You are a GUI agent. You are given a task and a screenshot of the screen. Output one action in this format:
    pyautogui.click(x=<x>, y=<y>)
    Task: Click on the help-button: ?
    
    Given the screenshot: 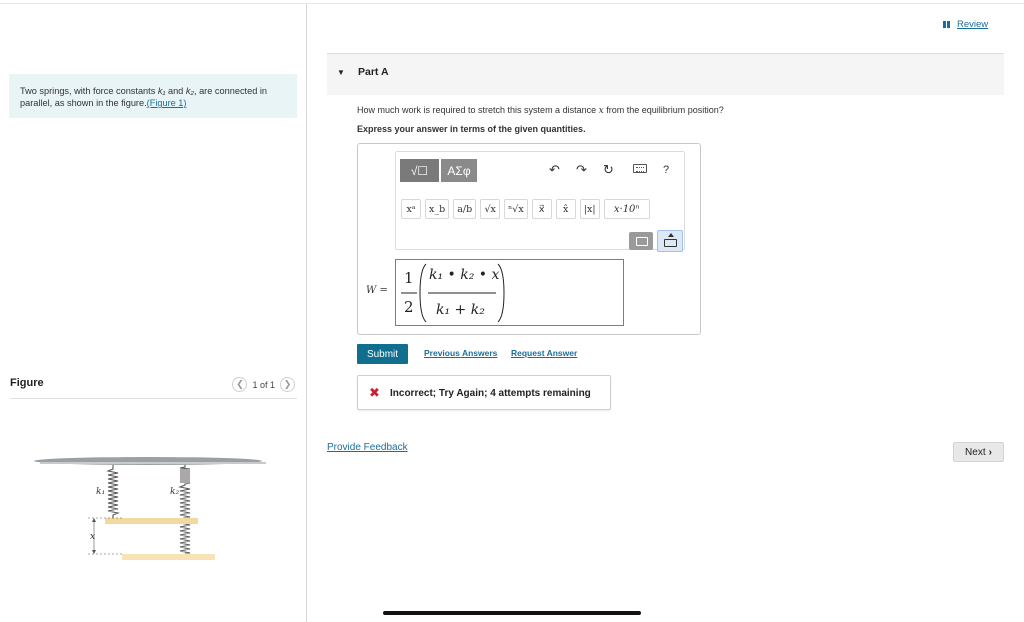 What is the action you would take?
    pyautogui.click(x=666, y=170)
    